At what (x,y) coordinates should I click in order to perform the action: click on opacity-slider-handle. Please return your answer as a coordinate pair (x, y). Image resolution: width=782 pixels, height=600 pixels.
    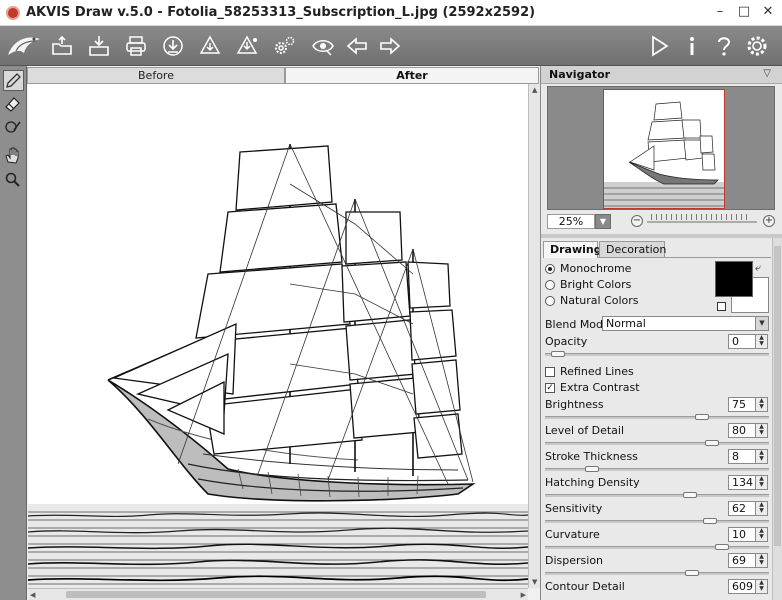
    Looking at the image, I should click on (558, 354).